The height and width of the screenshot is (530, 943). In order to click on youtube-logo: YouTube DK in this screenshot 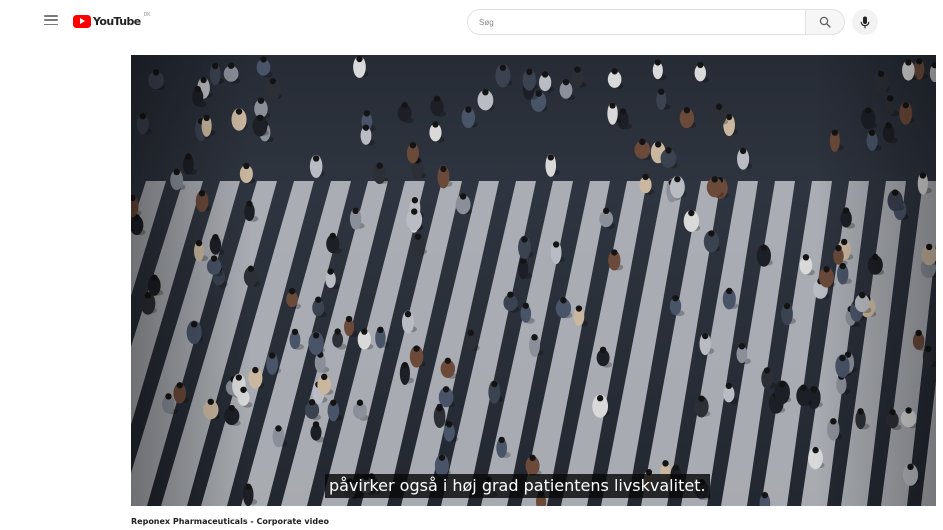, I will do `click(112, 21)`.